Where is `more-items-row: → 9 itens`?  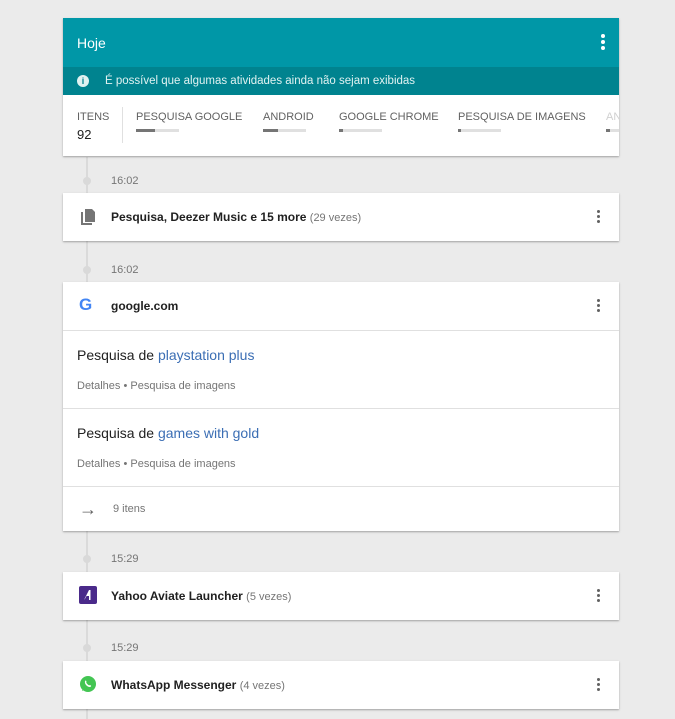
more-items-row: → 9 itens is located at coordinates (341, 509).